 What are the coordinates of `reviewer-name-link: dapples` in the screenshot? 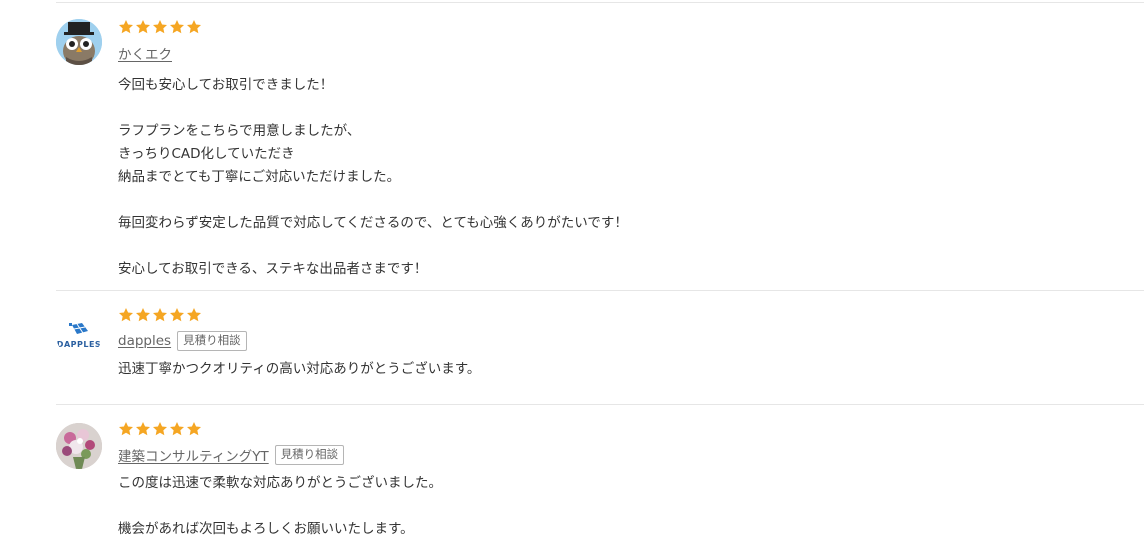 It's located at (144, 341).